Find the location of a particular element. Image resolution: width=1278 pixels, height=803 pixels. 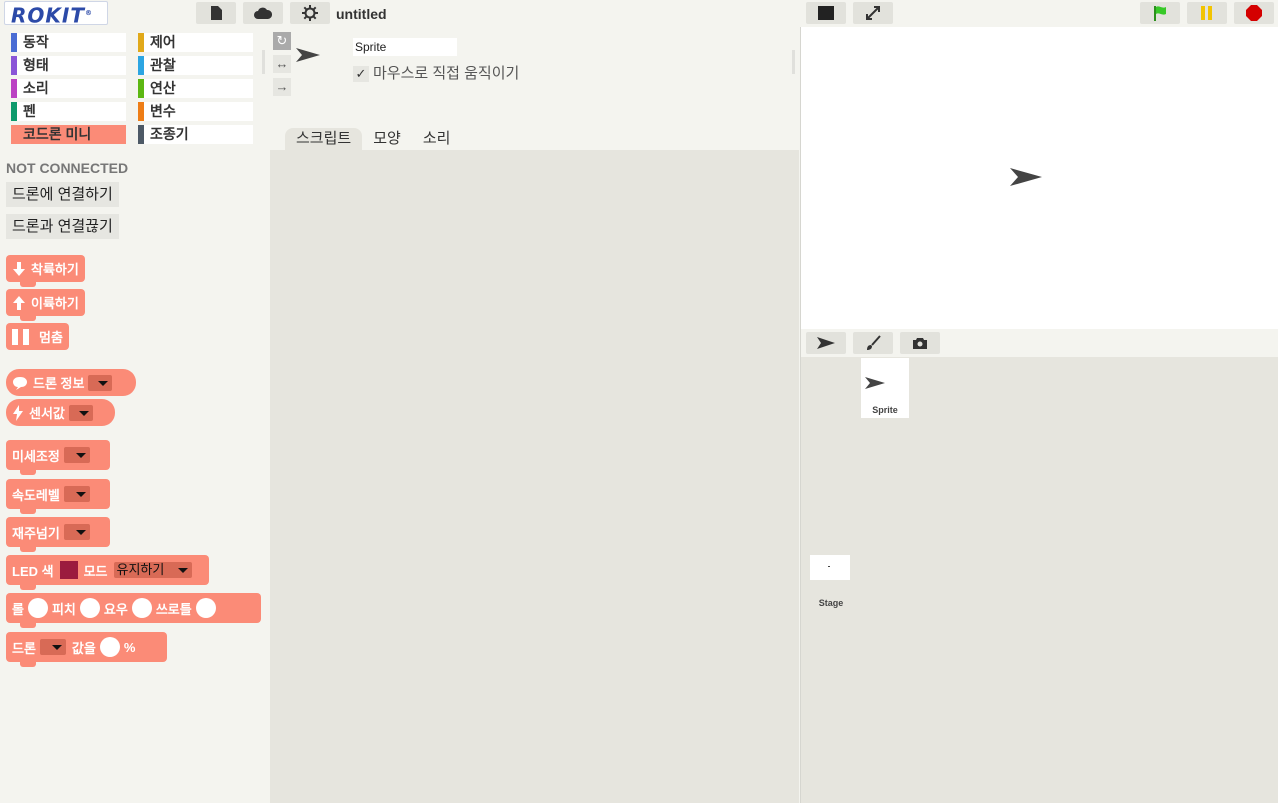

block-label: 피치 is located at coordinates (63, 609).